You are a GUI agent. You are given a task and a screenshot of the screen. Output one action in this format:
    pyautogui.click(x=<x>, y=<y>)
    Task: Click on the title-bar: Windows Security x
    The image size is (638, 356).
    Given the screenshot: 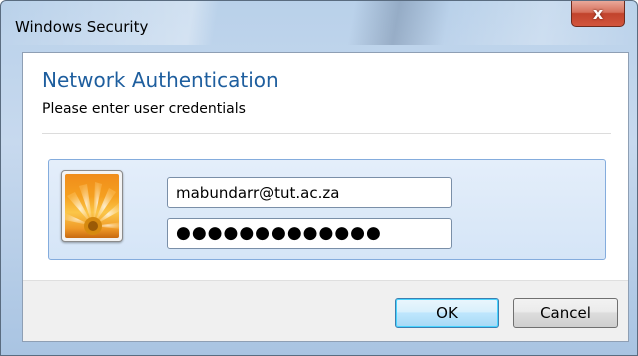 What is the action you would take?
    pyautogui.click(x=319, y=23)
    